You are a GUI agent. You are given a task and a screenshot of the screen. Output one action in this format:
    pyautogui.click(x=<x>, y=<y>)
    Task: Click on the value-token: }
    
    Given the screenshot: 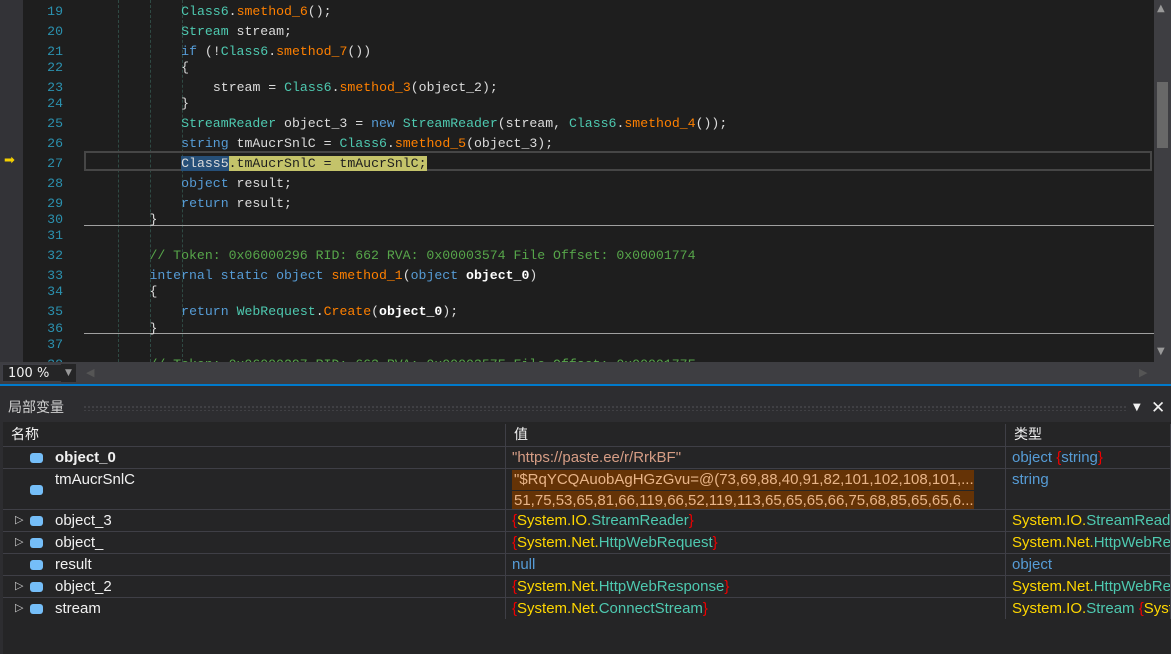 What is the action you would take?
    pyautogui.click(x=715, y=542)
    